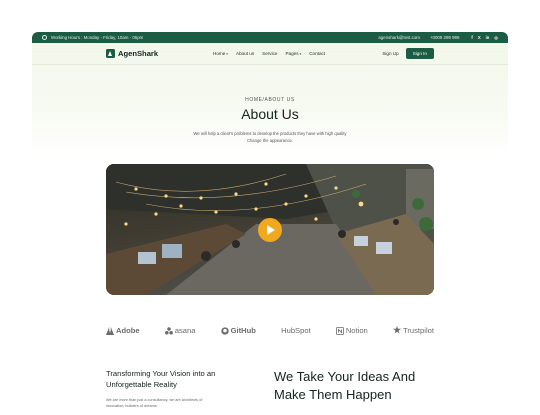 The height and width of the screenshot is (415, 540). I want to click on play-button, so click(270, 230).